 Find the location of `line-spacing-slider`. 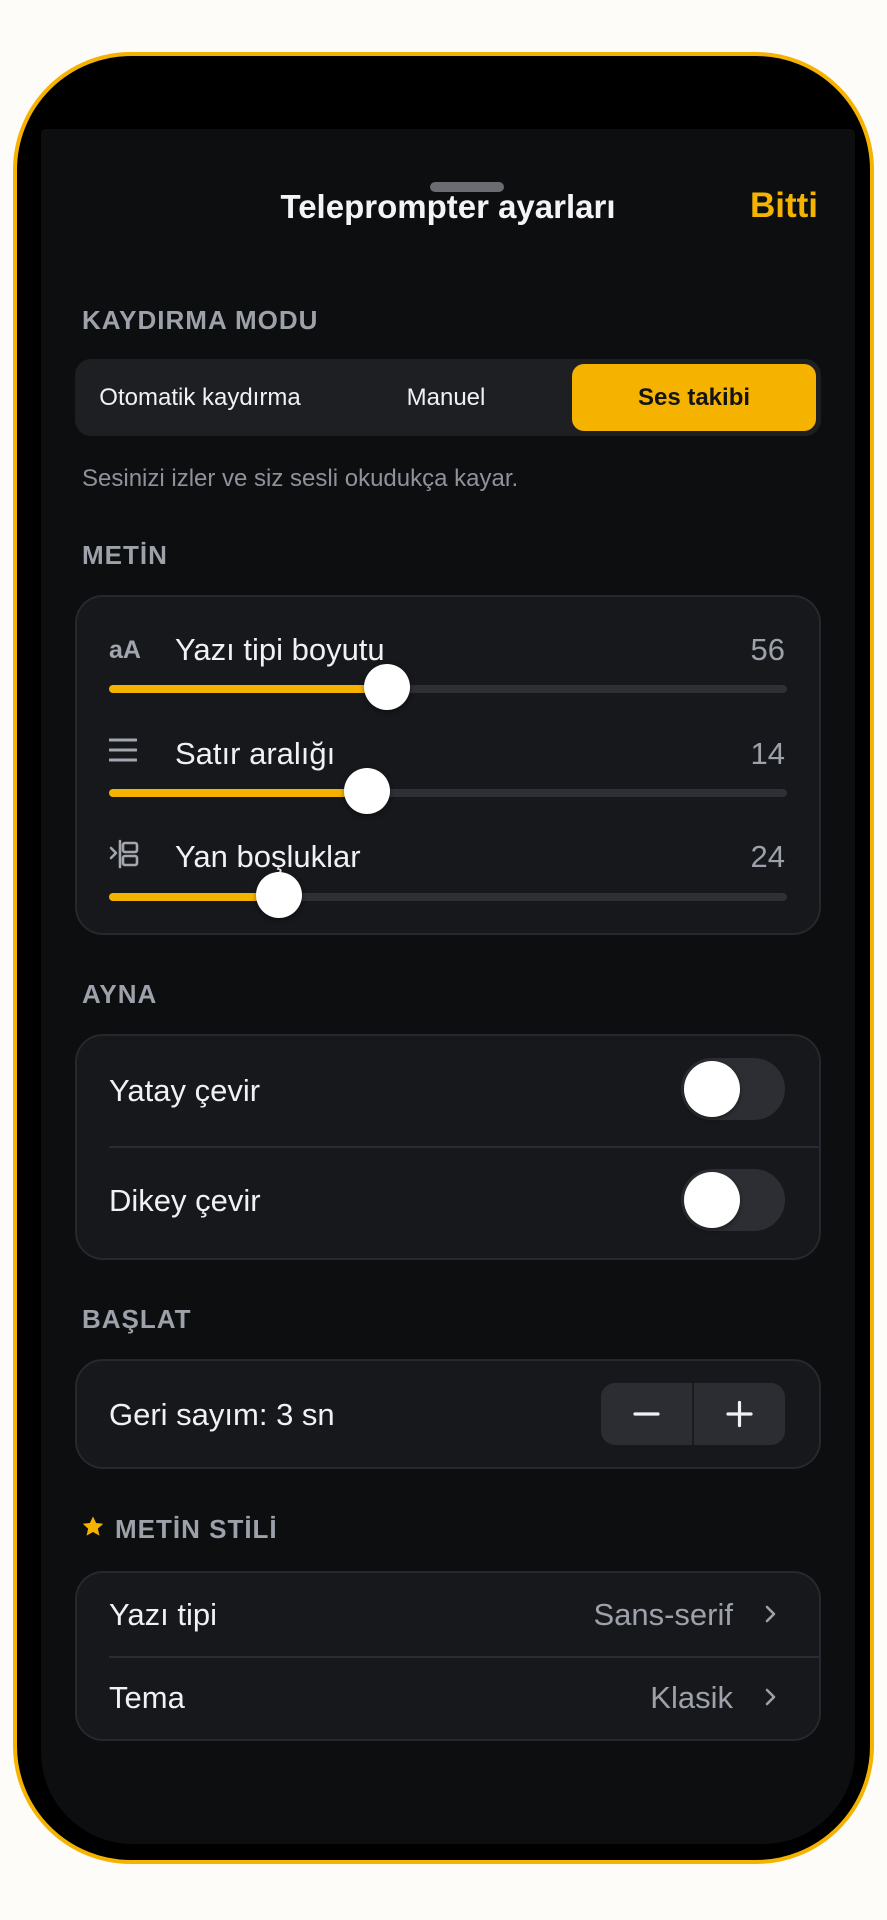

line-spacing-slider is located at coordinates (448, 791).